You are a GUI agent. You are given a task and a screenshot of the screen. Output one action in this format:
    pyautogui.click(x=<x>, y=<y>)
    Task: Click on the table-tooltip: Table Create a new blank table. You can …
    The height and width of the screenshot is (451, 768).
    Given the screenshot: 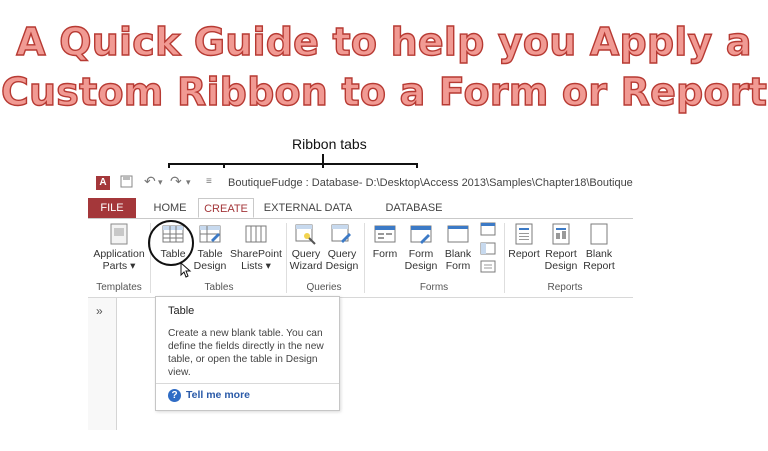 What is the action you would take?
    pyautogui.click(x=247, y=353)
    